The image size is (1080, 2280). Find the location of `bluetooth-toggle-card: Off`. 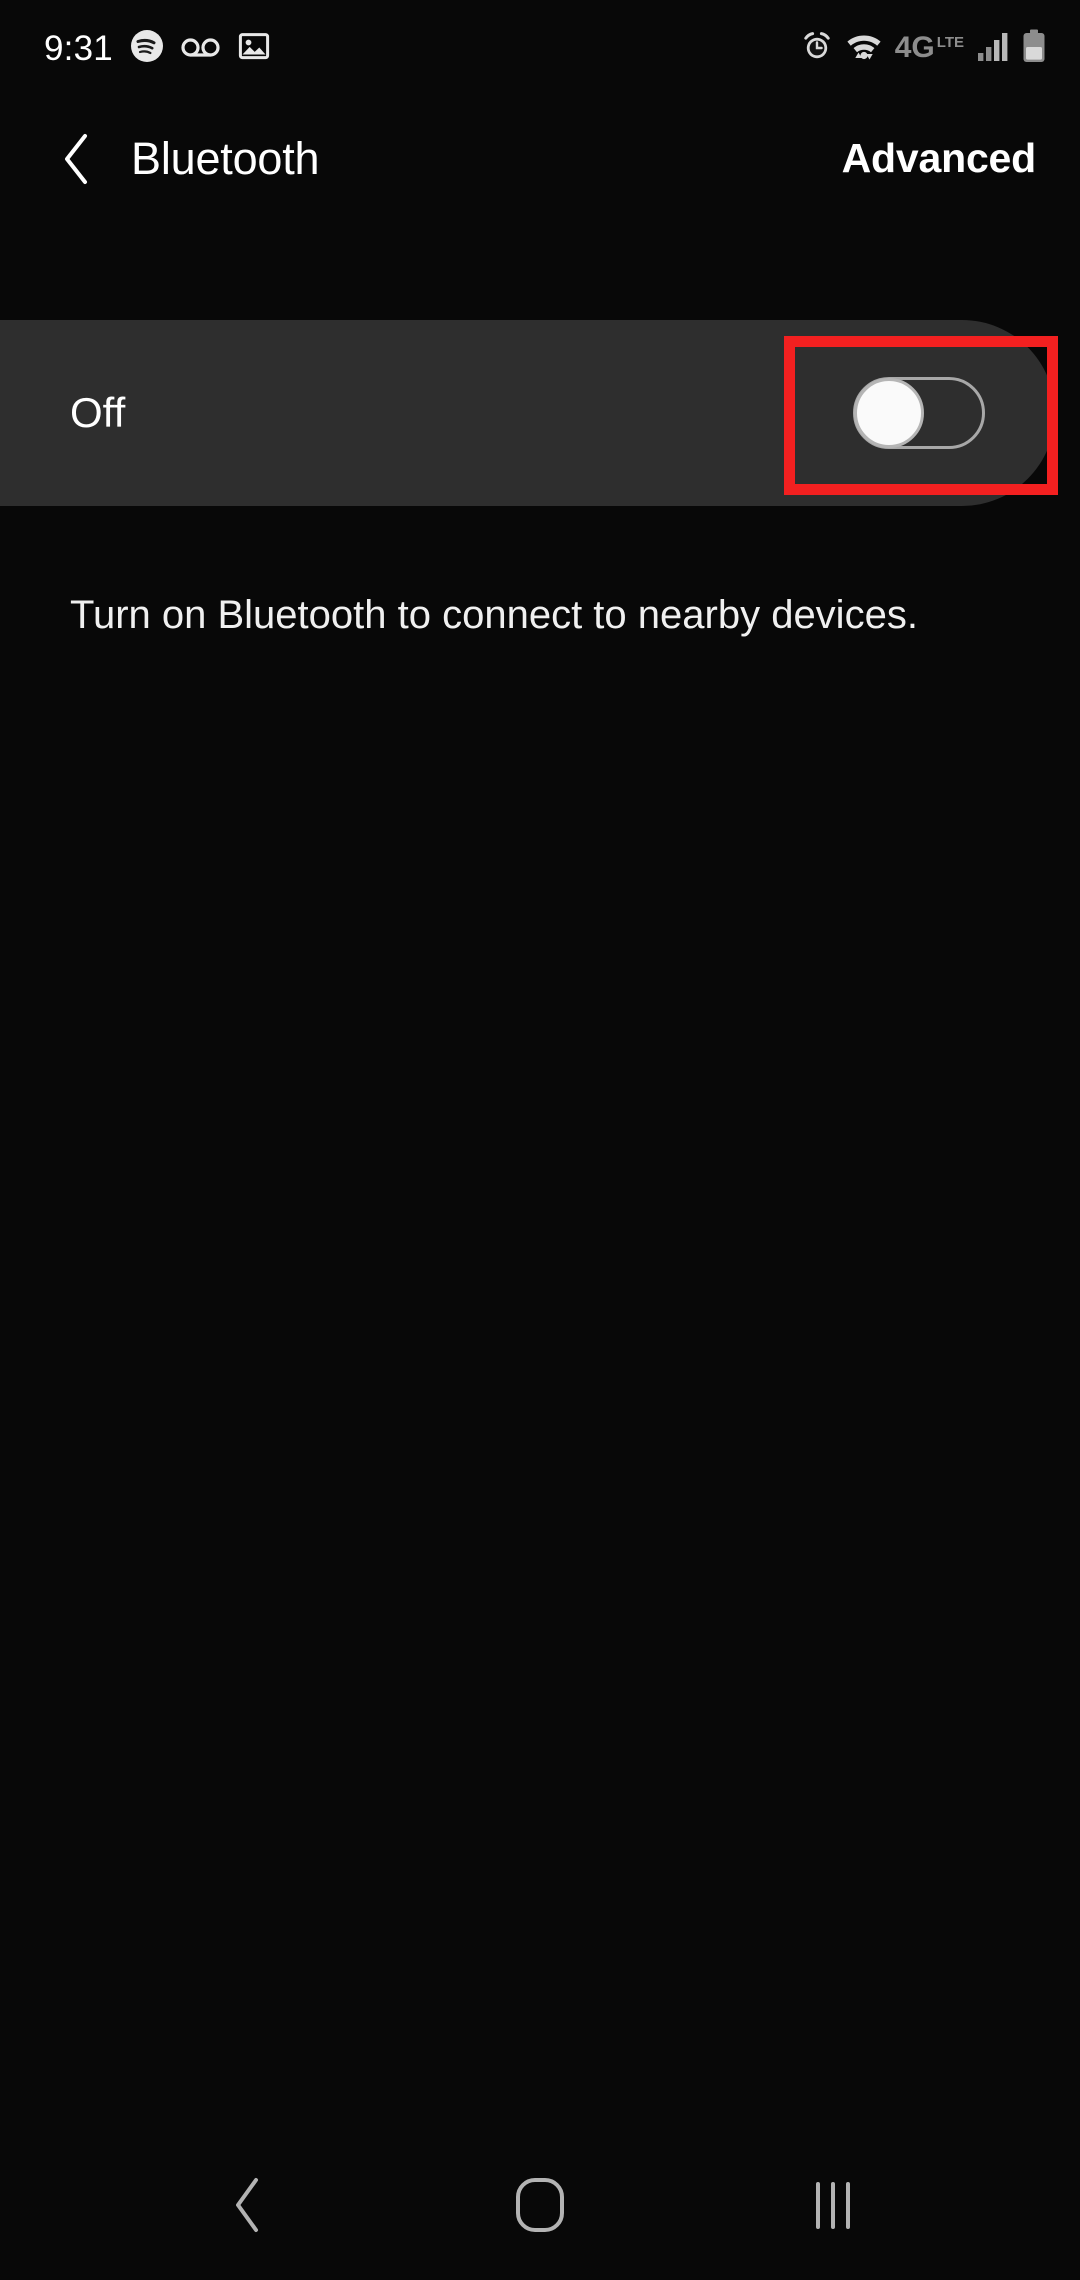

bluetooth-toggle-card: Off is located at coordinates (527, 413).